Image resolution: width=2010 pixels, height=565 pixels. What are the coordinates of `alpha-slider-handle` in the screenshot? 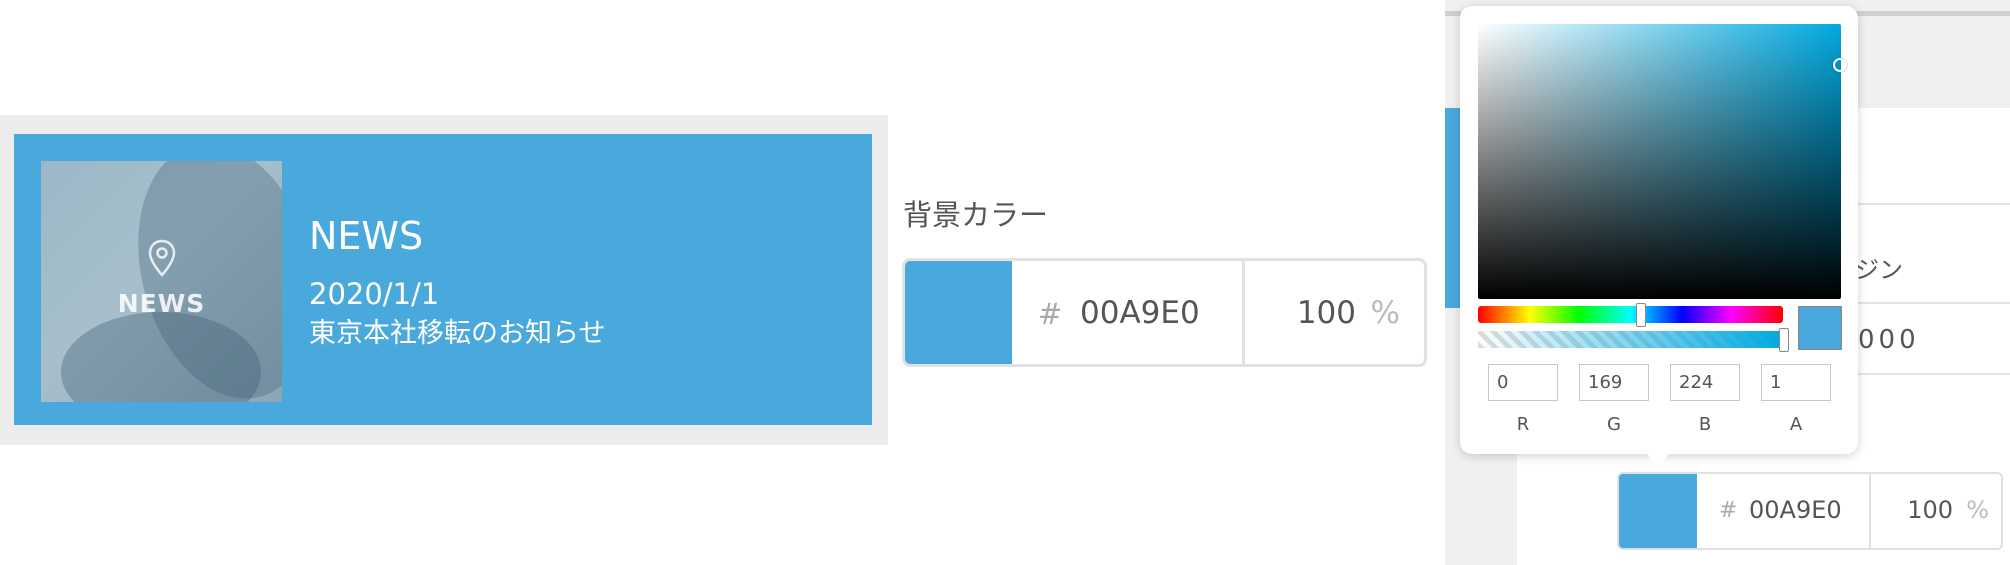 It's located at (1784, 340).